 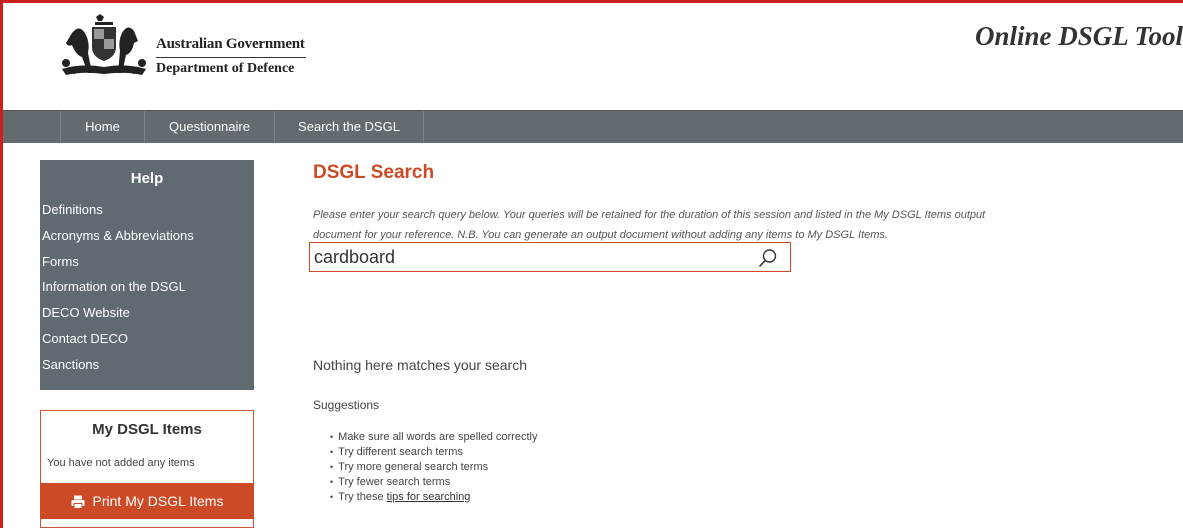 I want to click on app-title: Online DSGL Tool, so click(x=1078, y=36).